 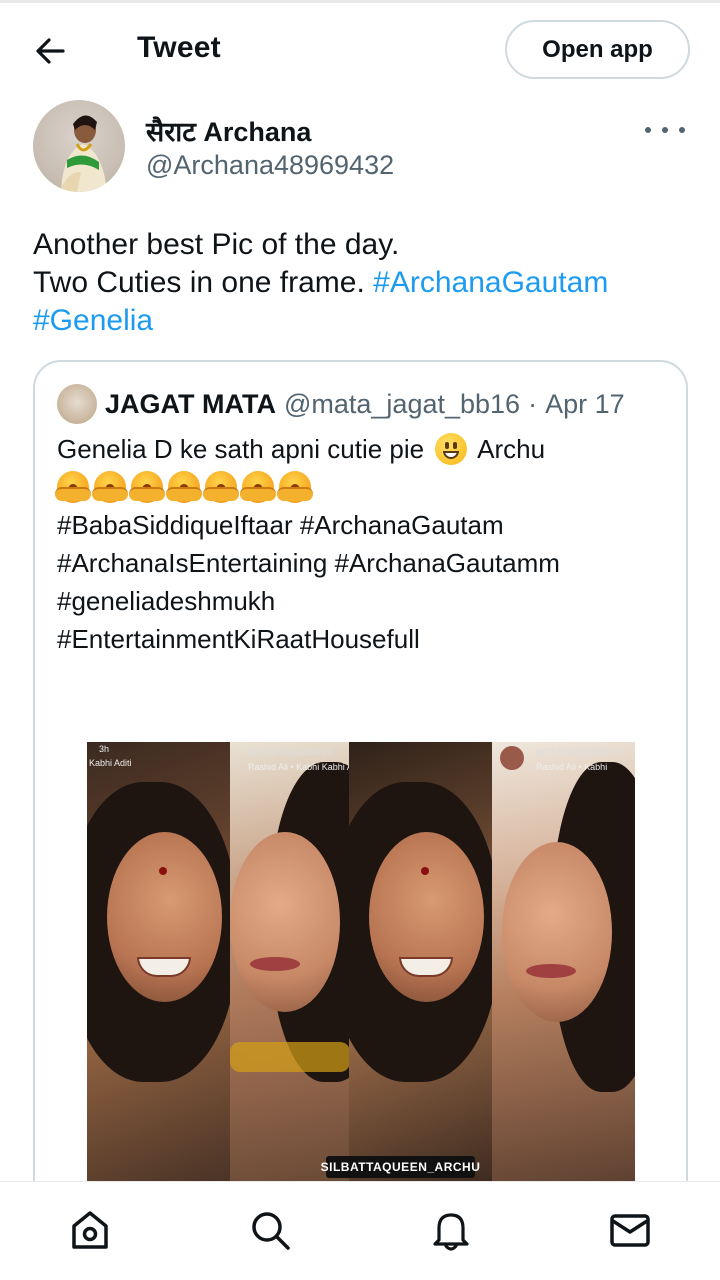 I want to click on nav-messages, so click(x=630, y=1230).